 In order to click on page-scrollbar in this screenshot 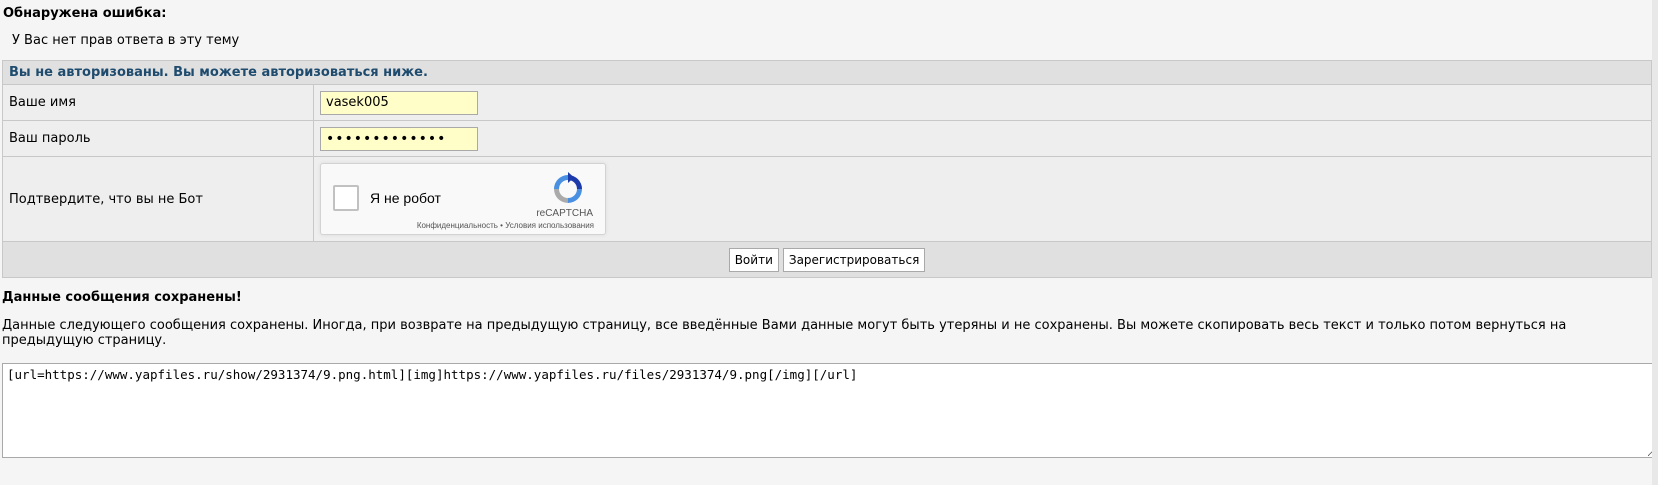, I will do `click(1655, 242)`.